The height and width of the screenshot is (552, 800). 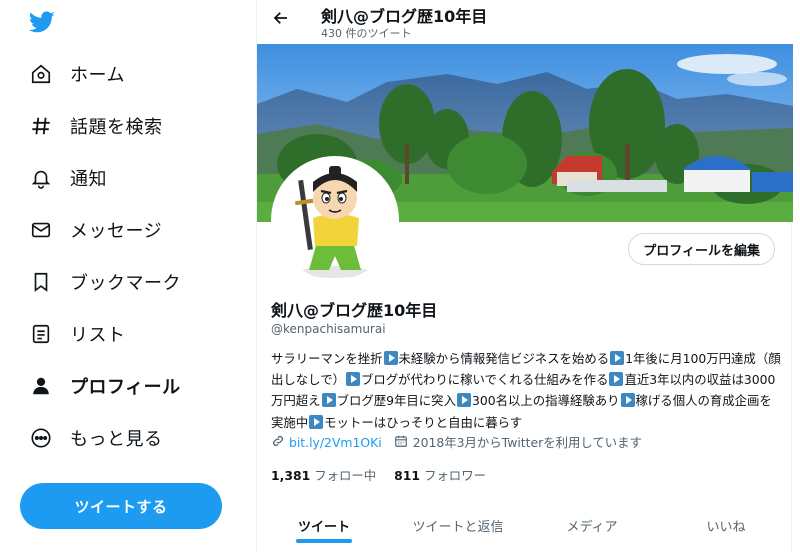 What do you see at coordinates (116, 127) in the screenshot?
I see `nav-explore-label: 話題を検索` at bounding box center [116, 127].